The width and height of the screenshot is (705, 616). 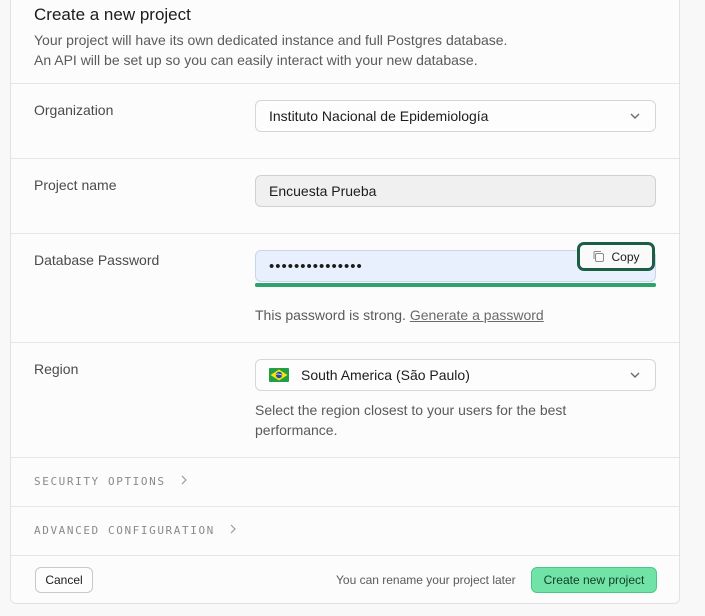 What do you see at coordinates (477, 315) in the screenshot?
I see `generate-password-link: Generate a password` at bounding box center [477, 315].